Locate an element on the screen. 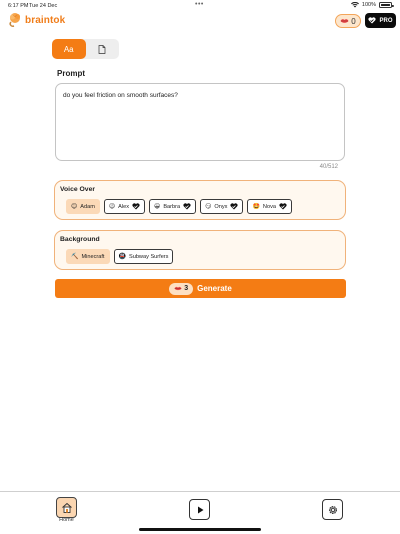  credits-count: 0 is located at coordinates (353, 21).